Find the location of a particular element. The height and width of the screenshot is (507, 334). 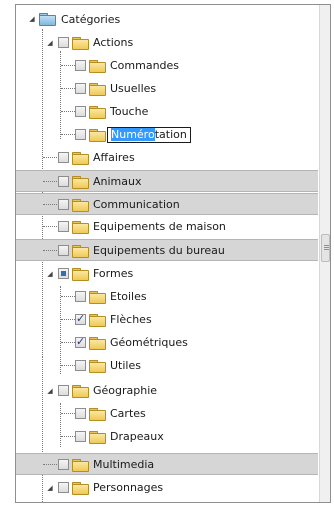

rename-input: Numérotation is located at coordinates (149, 135).